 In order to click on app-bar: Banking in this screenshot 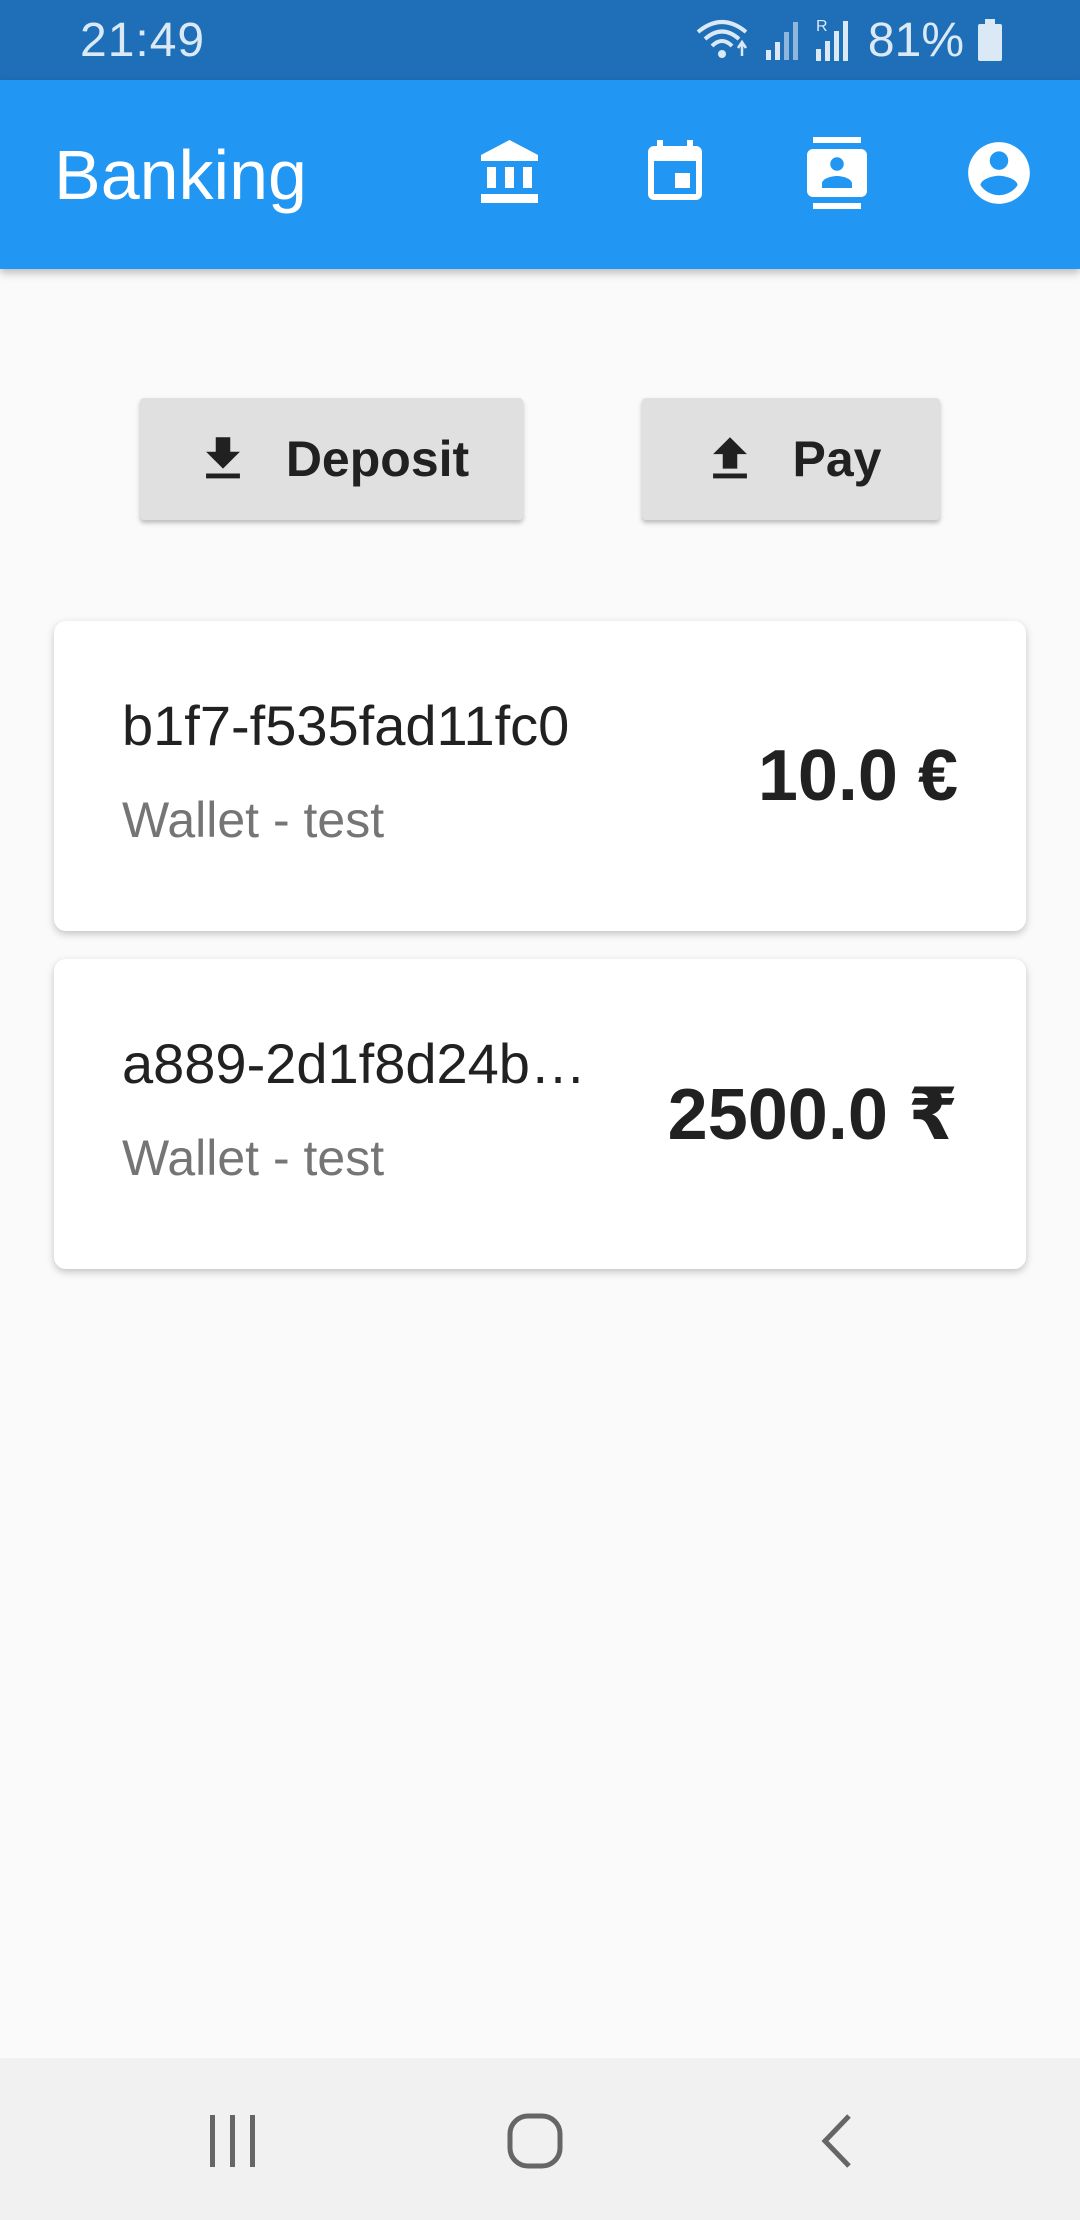, I will do `click(540, 174)`.